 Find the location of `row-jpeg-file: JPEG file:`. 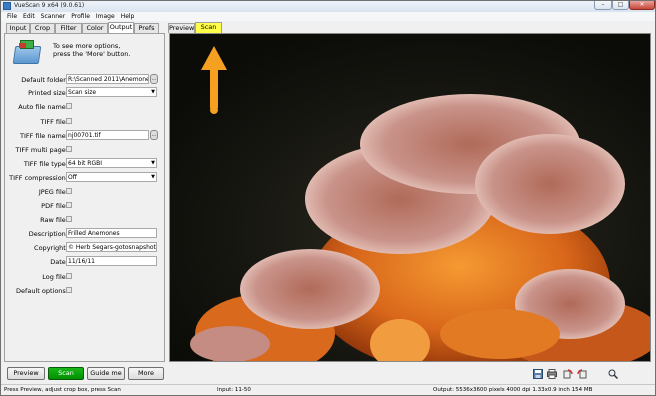

row-jpeg-file: JPEG file: is located at coordinates (84, 191).